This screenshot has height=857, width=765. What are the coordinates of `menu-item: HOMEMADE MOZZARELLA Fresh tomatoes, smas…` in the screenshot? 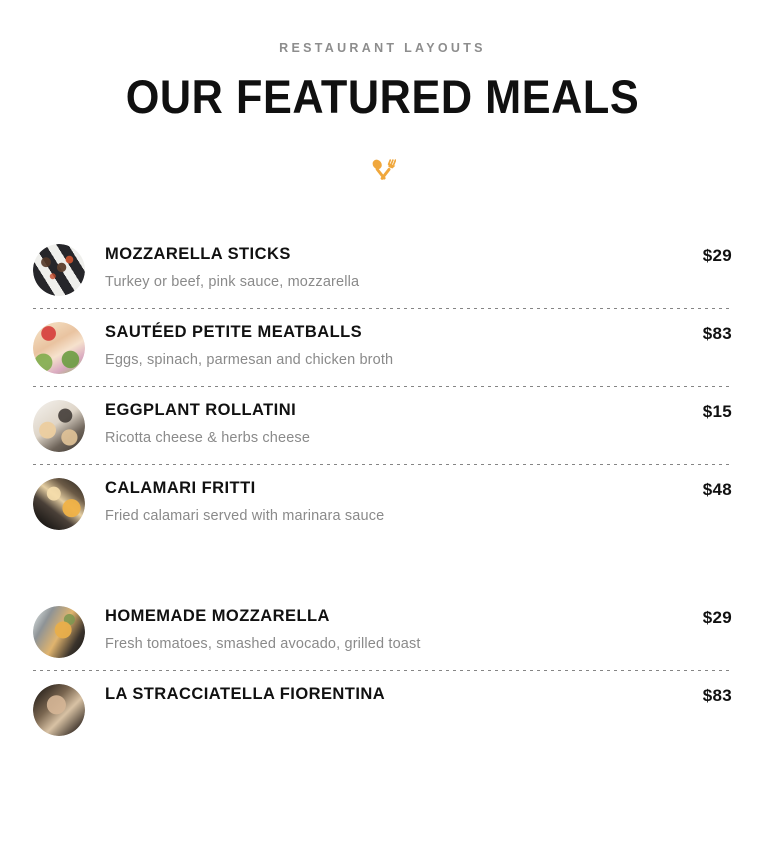 It's located at (382, 631).